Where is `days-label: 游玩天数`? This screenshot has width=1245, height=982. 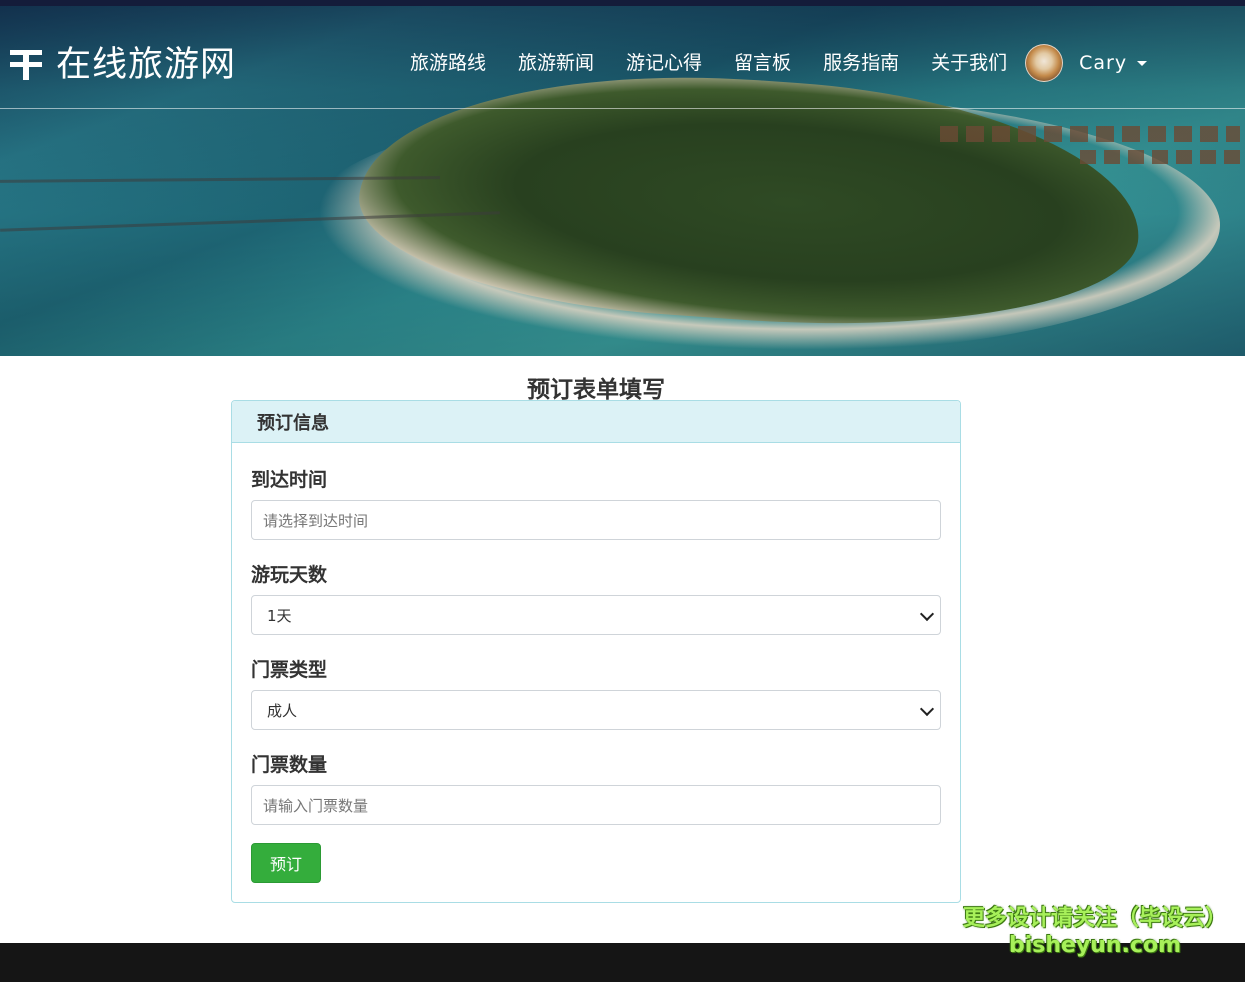 days-label: 游玩天数 is located at coordinates (289, 575).